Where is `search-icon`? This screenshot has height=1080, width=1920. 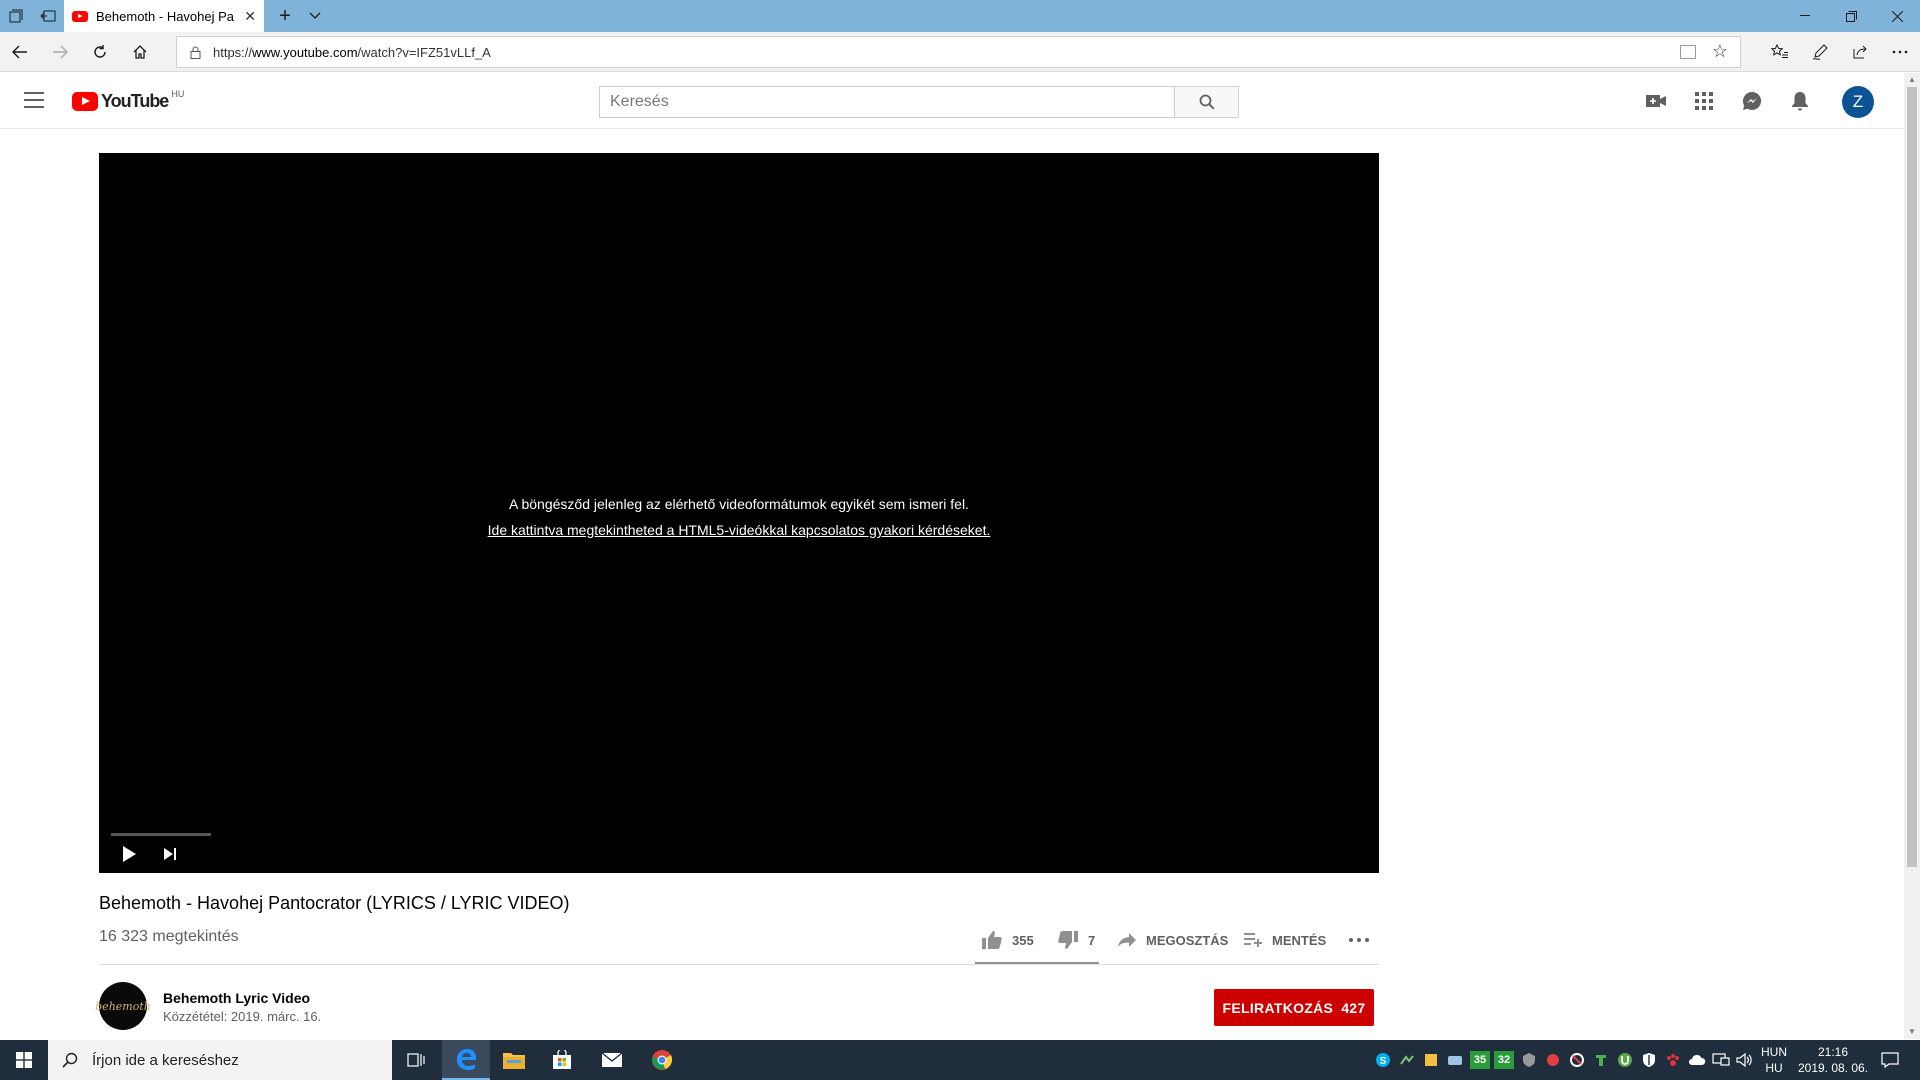 search-icon is located at coordinates (1207, 102).